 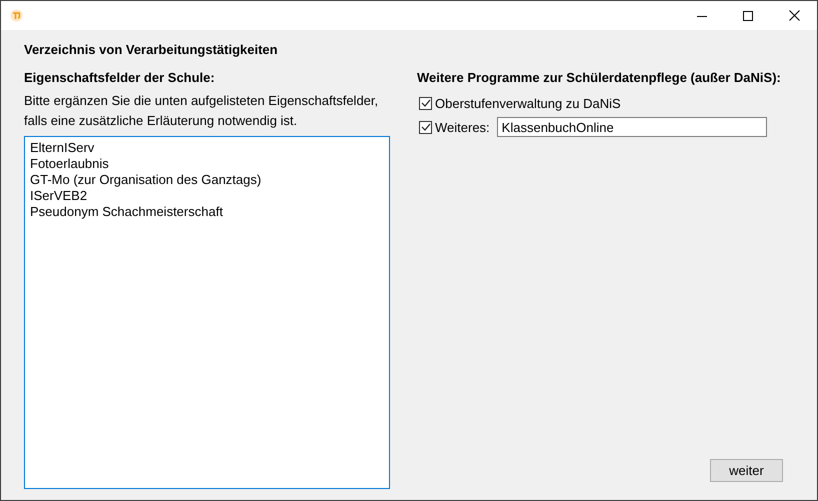 I want to click on checkbox-label: Oberstufenverwaltung zu DaNiS, so click(x=528, y=103).